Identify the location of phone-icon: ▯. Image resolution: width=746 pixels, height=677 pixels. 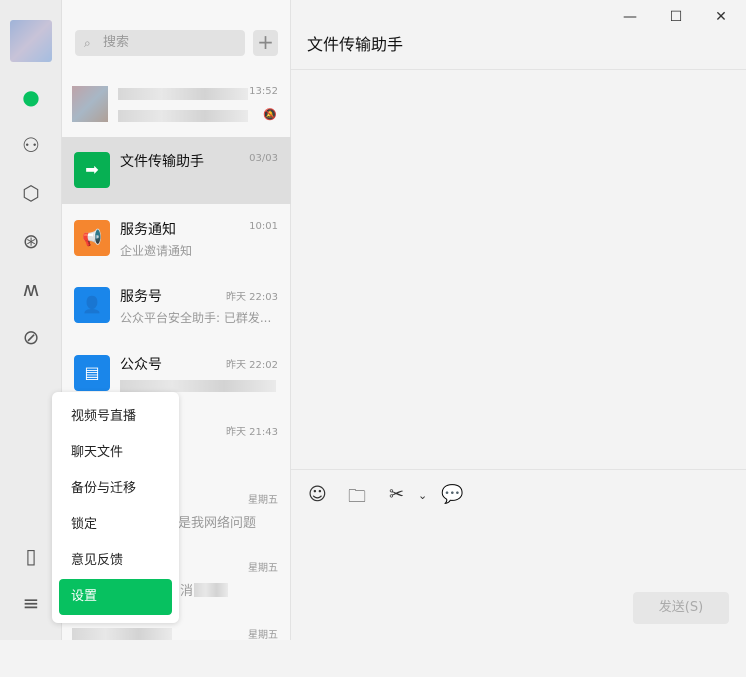
(31, 556).